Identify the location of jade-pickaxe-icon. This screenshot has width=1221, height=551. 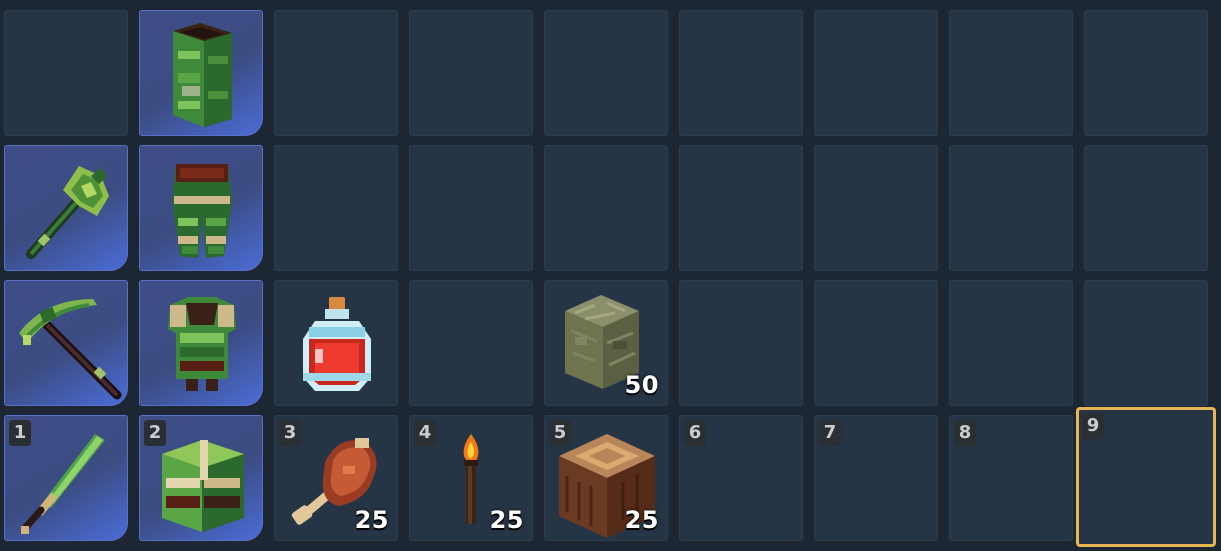
(67, 344).